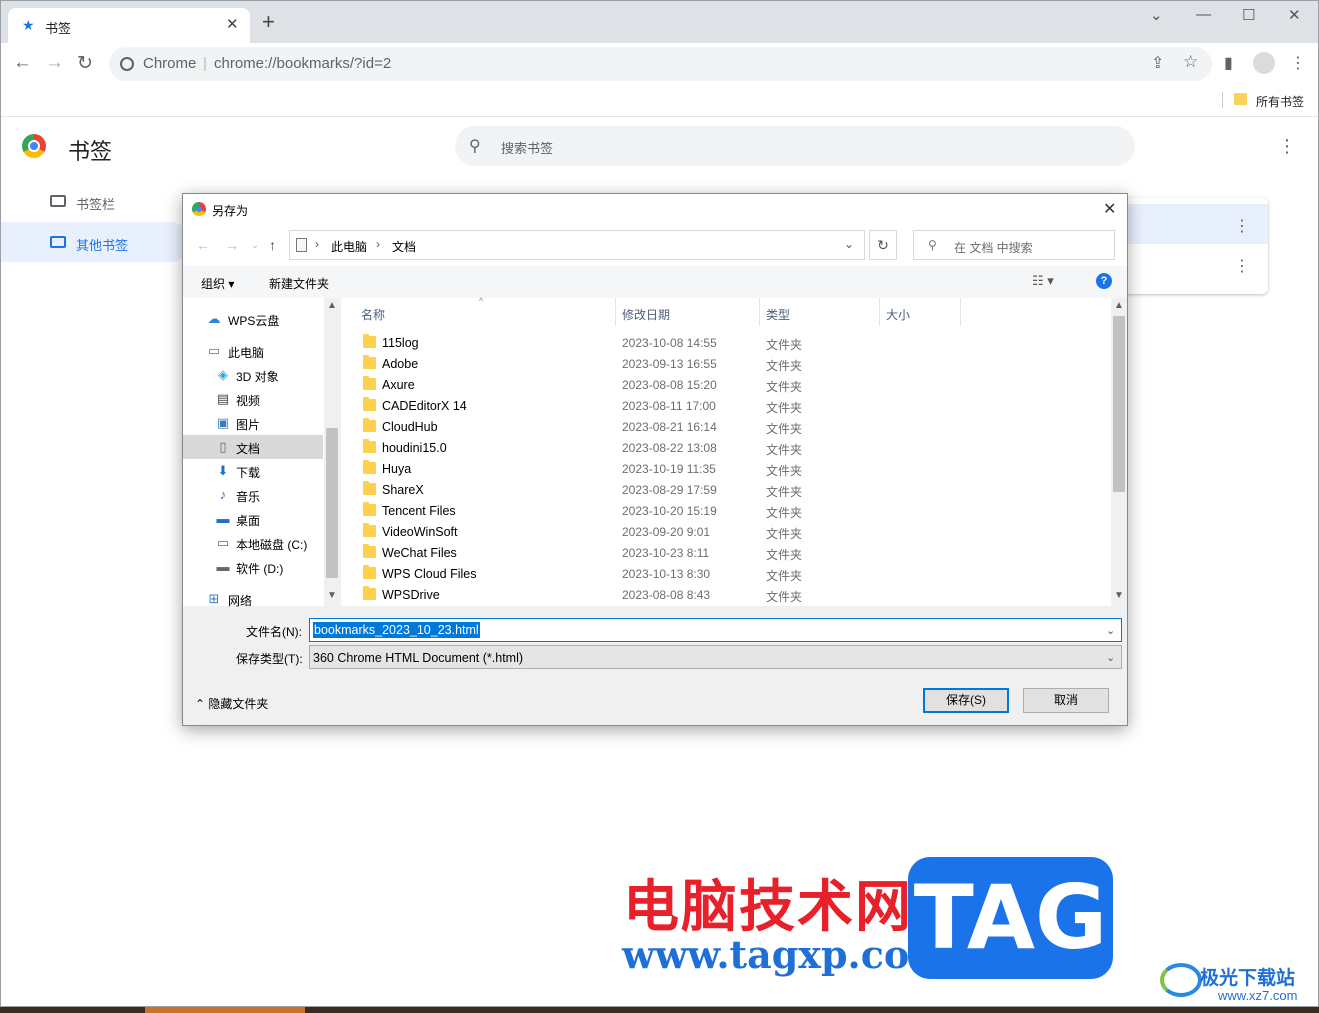  Describe the element at coordinates (726, 384) in the screenshot. I see `file-row: Axure 2023-08-08 15:20 文件夹` at that location.